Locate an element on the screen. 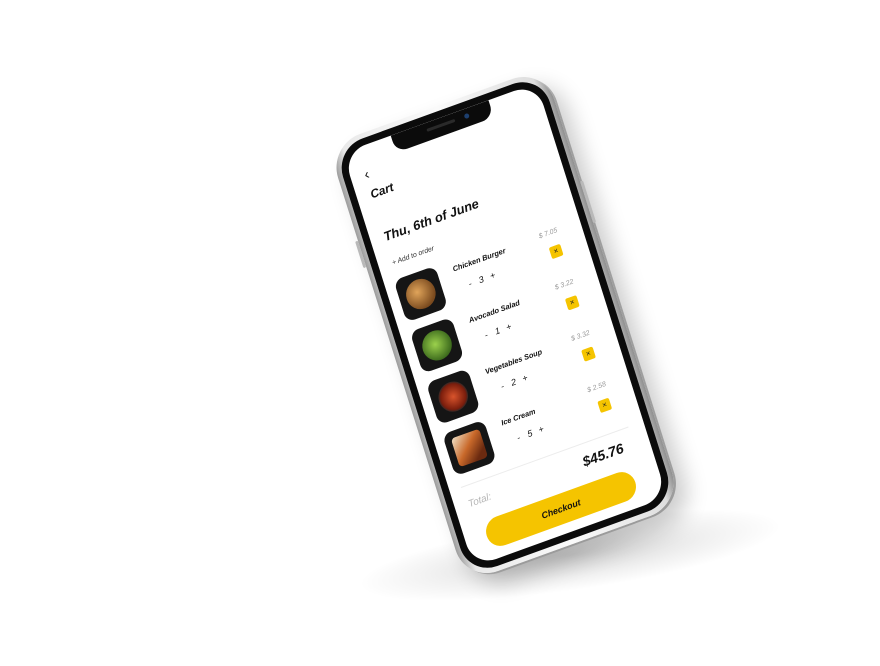 The width and height of the screenshot is (880, 666). ice-cream-icon is located at coordinates (469, 448).